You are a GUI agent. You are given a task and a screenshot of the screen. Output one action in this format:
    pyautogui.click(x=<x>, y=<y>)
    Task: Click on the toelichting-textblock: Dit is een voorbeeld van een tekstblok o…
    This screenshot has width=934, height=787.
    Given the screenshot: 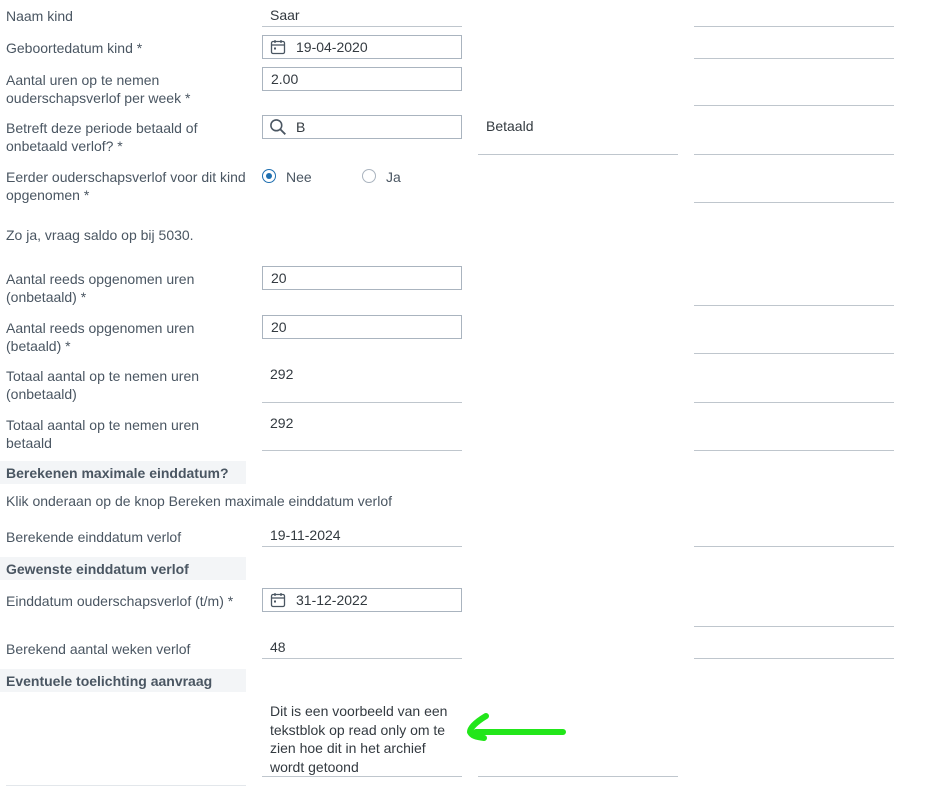 What is the action you would take?
    pyautogui.click(x=362, y=739)
    